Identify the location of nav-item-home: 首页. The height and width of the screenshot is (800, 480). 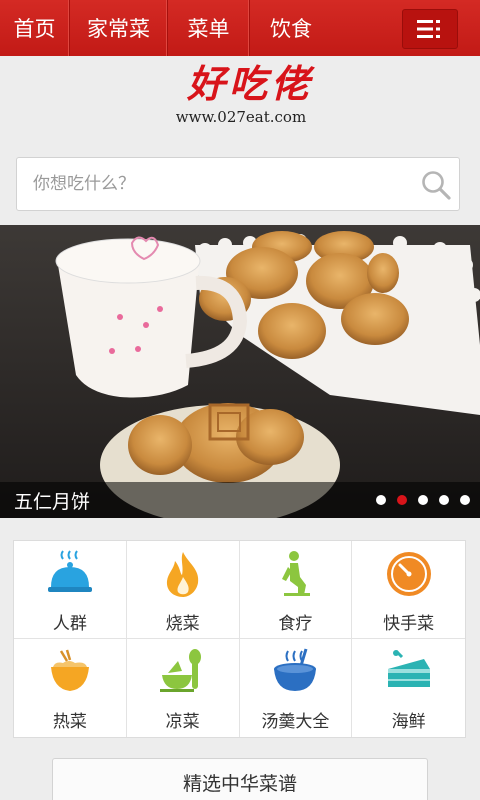
(35, 28).